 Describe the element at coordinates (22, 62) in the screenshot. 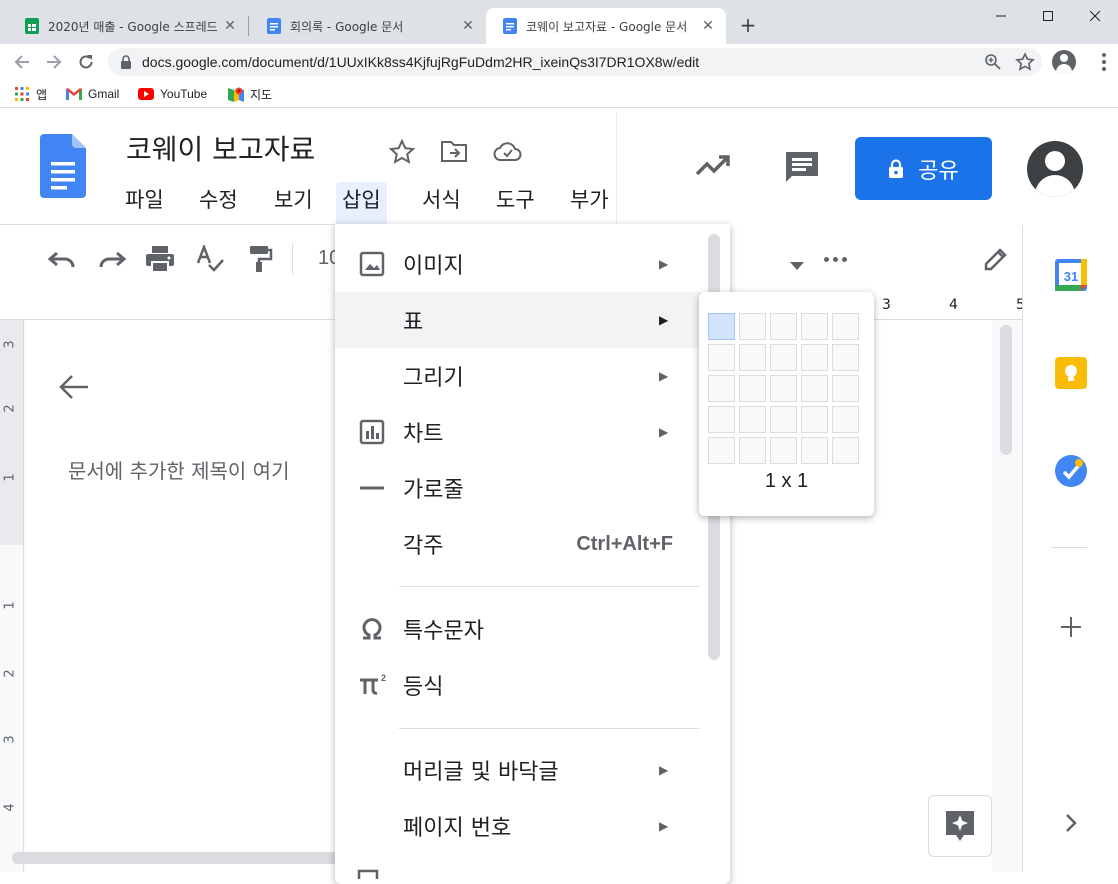

I see `back-icon` at that location.